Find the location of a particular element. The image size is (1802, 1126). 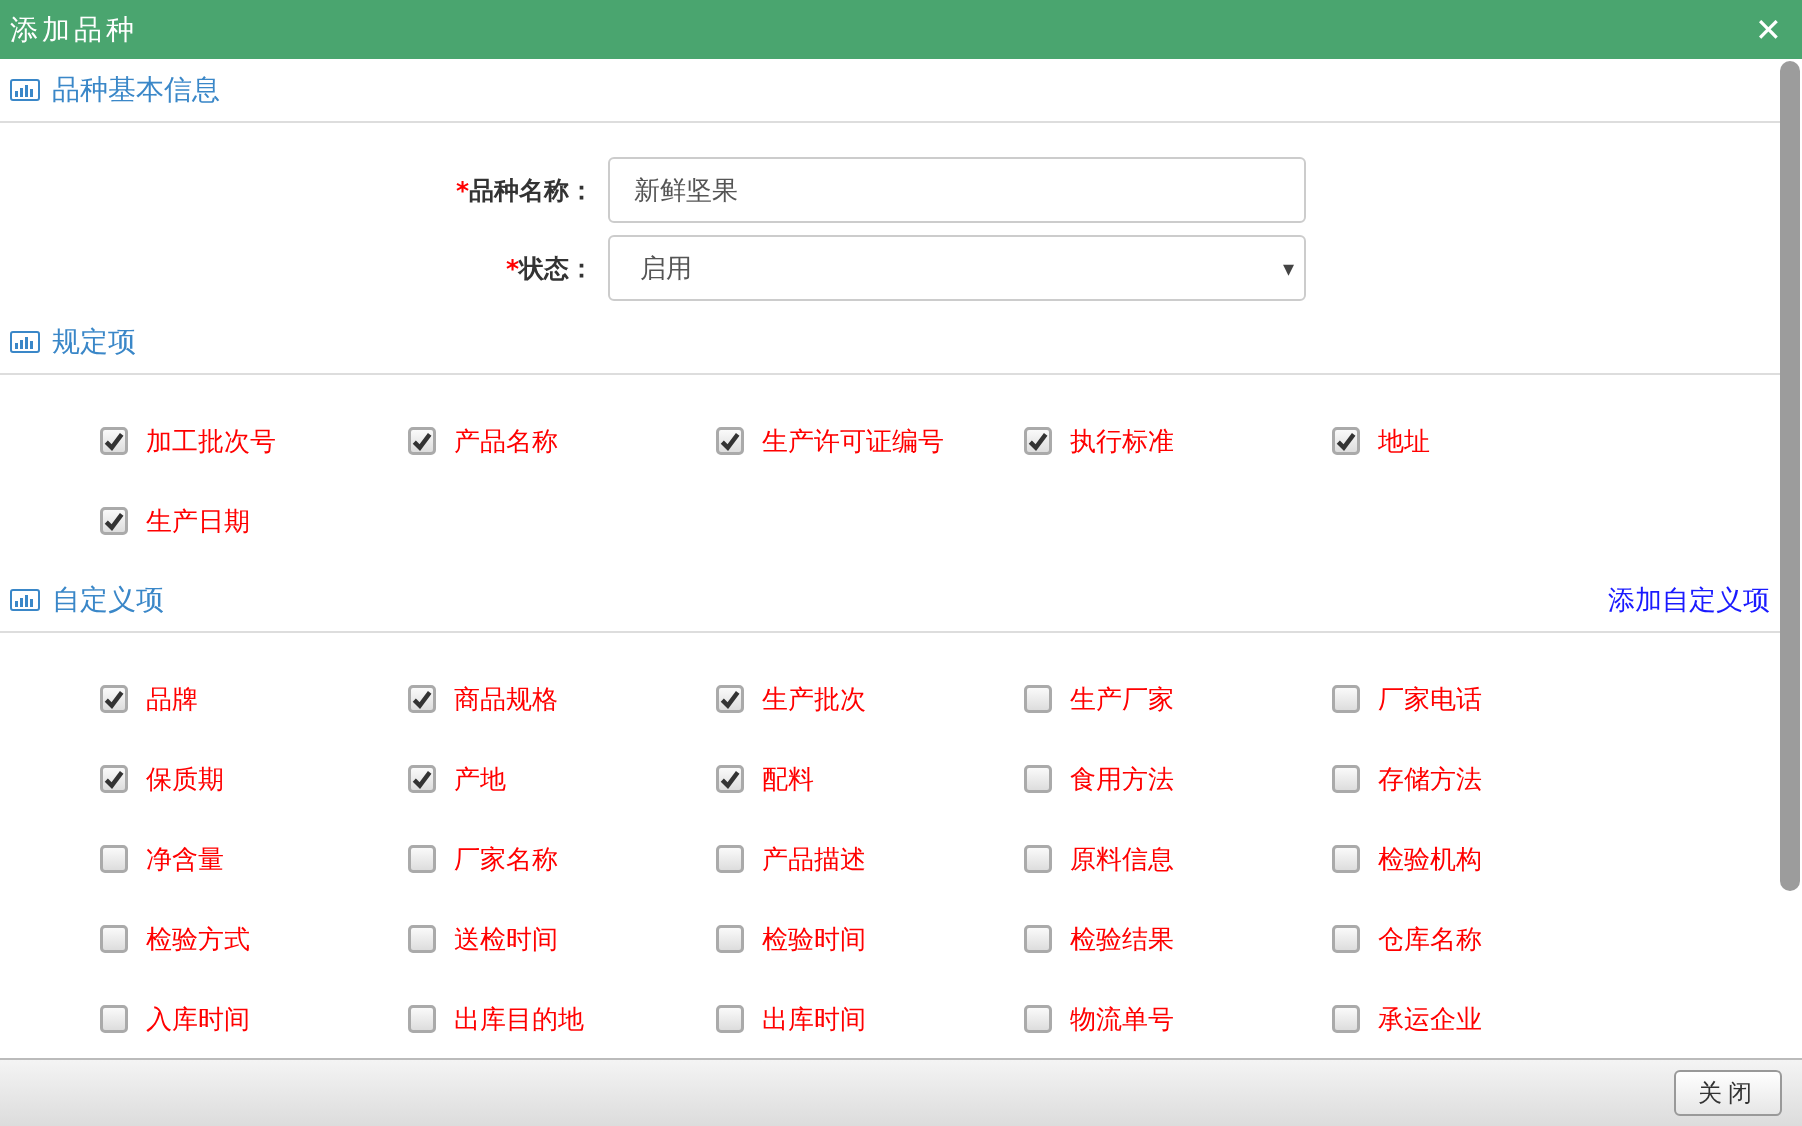

checkbox-label: 生产批次 is located at coordinates (814, 699).